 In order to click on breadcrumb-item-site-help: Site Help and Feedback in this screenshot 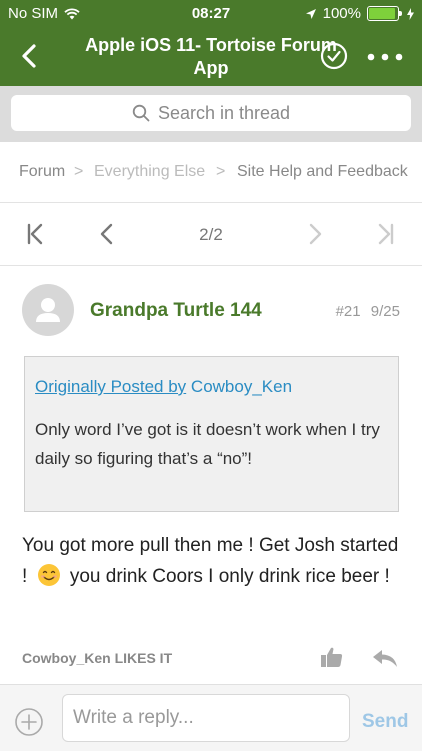, I will do `click(322, 172)`.